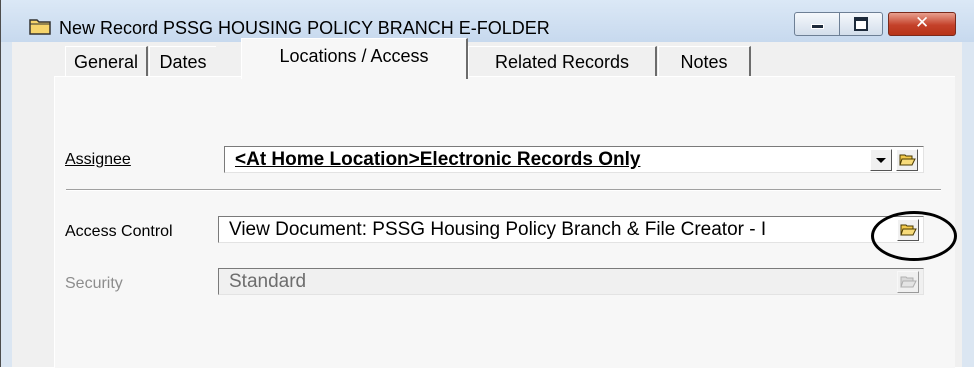 This screenshot has height=368, width=975. I want to click on tab-related-records: Related Records, so click(562, 61).